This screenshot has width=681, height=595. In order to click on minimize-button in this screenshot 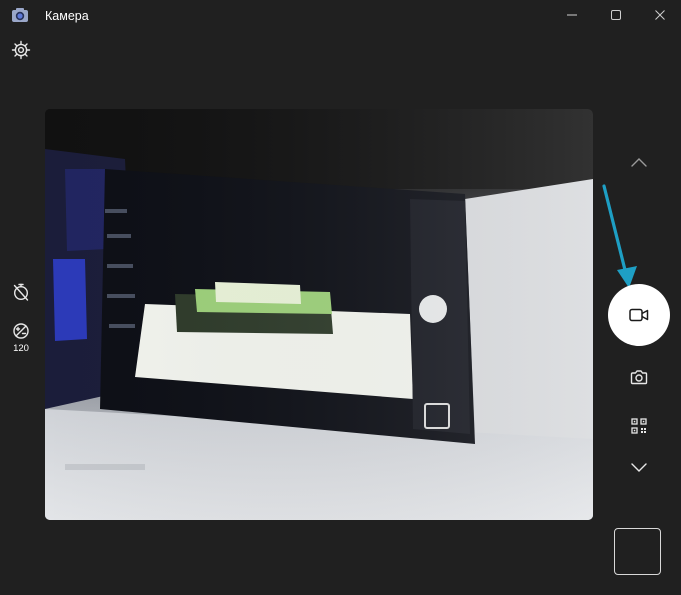, I will do `click(572, 15)`.